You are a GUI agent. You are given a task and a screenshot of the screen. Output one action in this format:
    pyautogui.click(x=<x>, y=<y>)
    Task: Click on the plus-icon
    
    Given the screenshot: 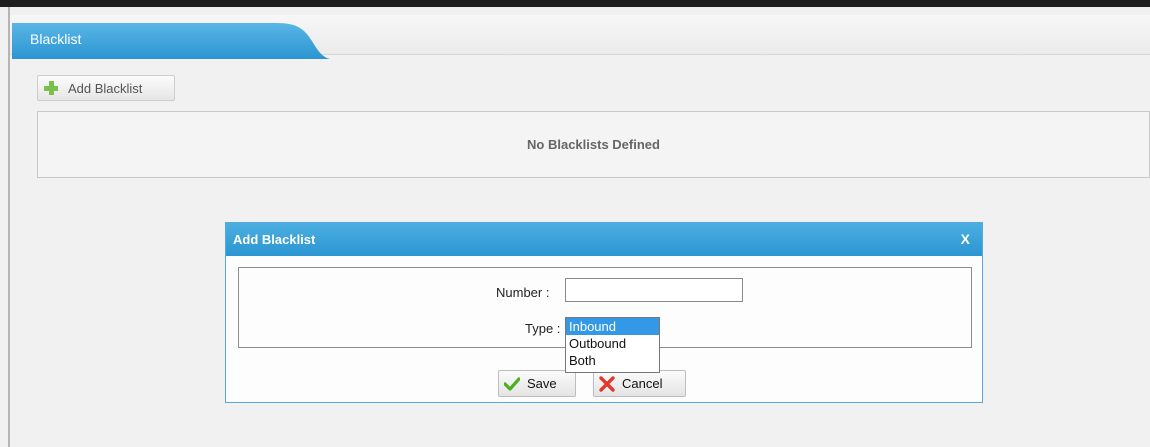 What is the action you would take?
    pyautogui.click(x=51, y=88)
    